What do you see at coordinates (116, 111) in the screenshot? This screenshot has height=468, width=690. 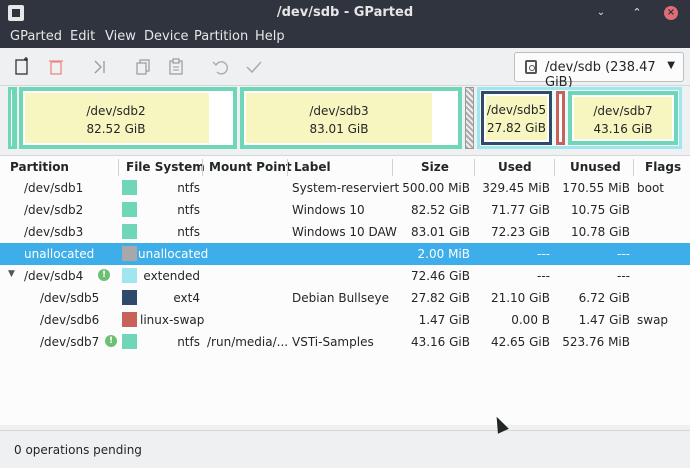 I see `partition-name: /dev/sdb2` at bounding box center [116, 111].